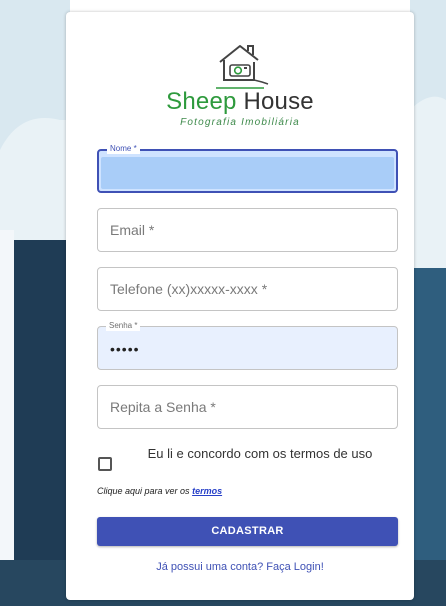 This screenshot has height=606, width=446. I want to click on brand-name: Sheep House, so click(240, 102).